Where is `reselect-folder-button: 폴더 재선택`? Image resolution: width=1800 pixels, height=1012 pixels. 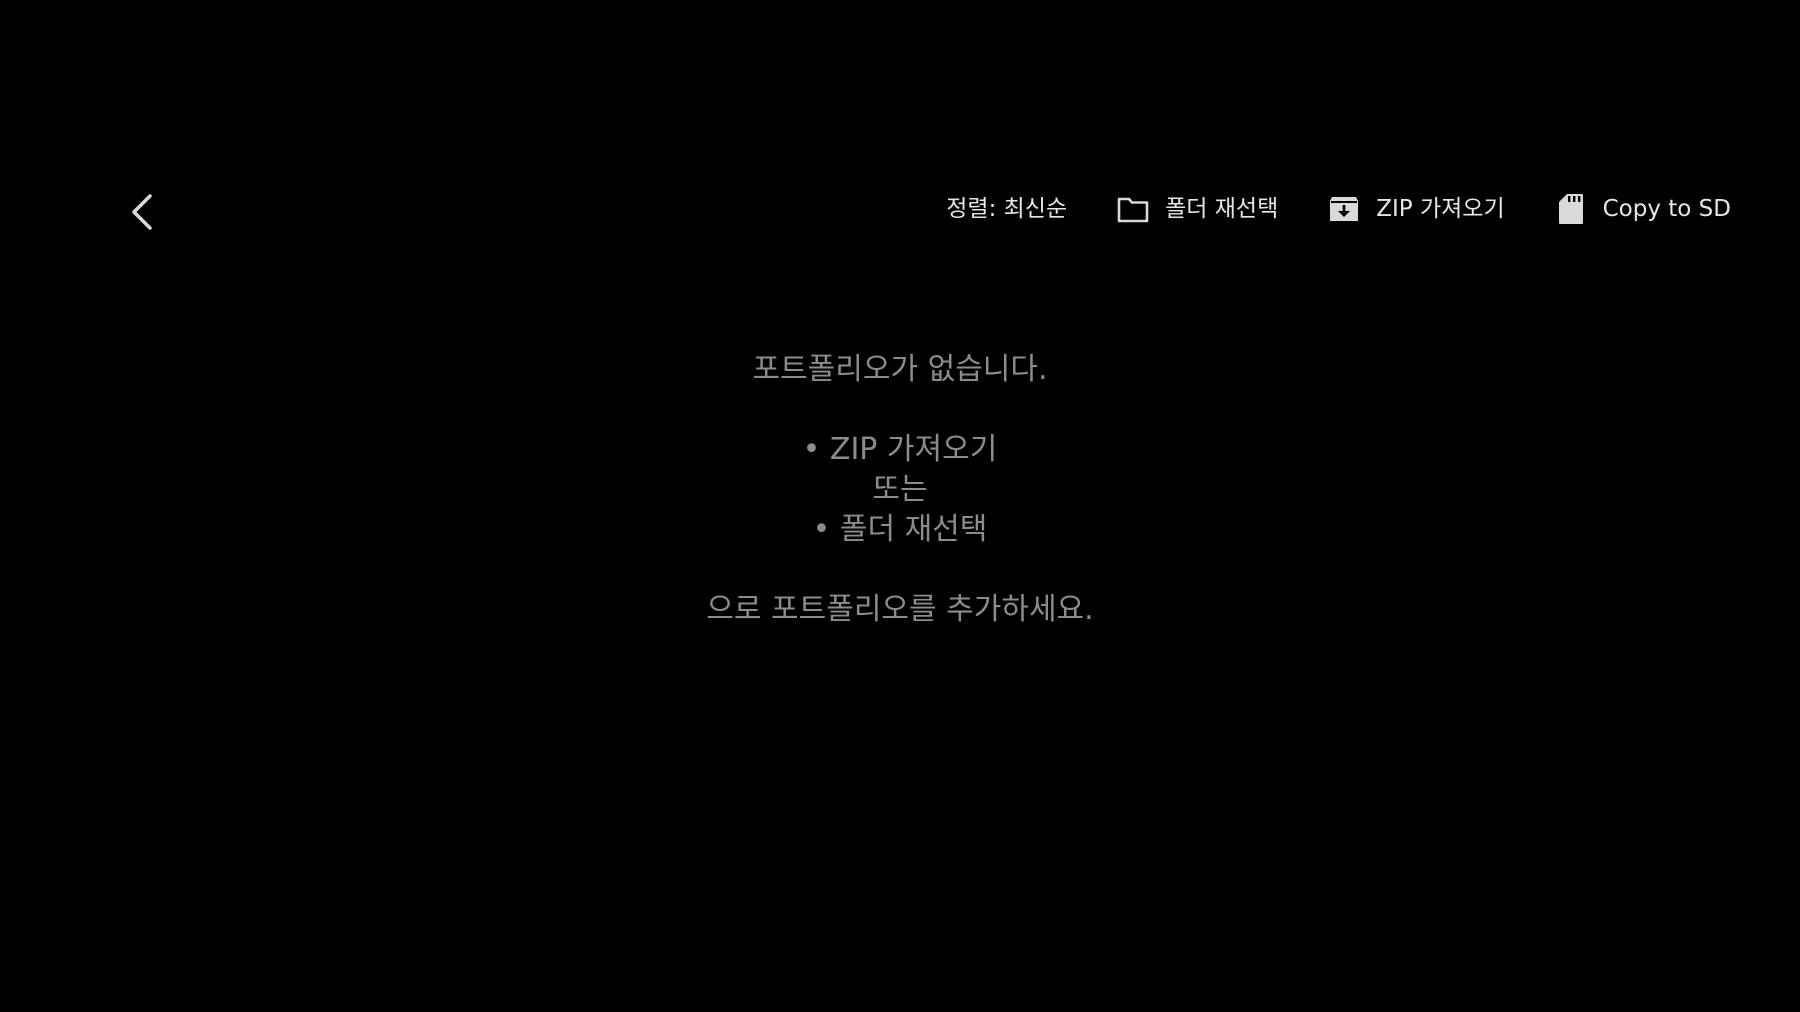
reselect-folder-button: 폴더 재선택 is located at coordinates (1197, 209).